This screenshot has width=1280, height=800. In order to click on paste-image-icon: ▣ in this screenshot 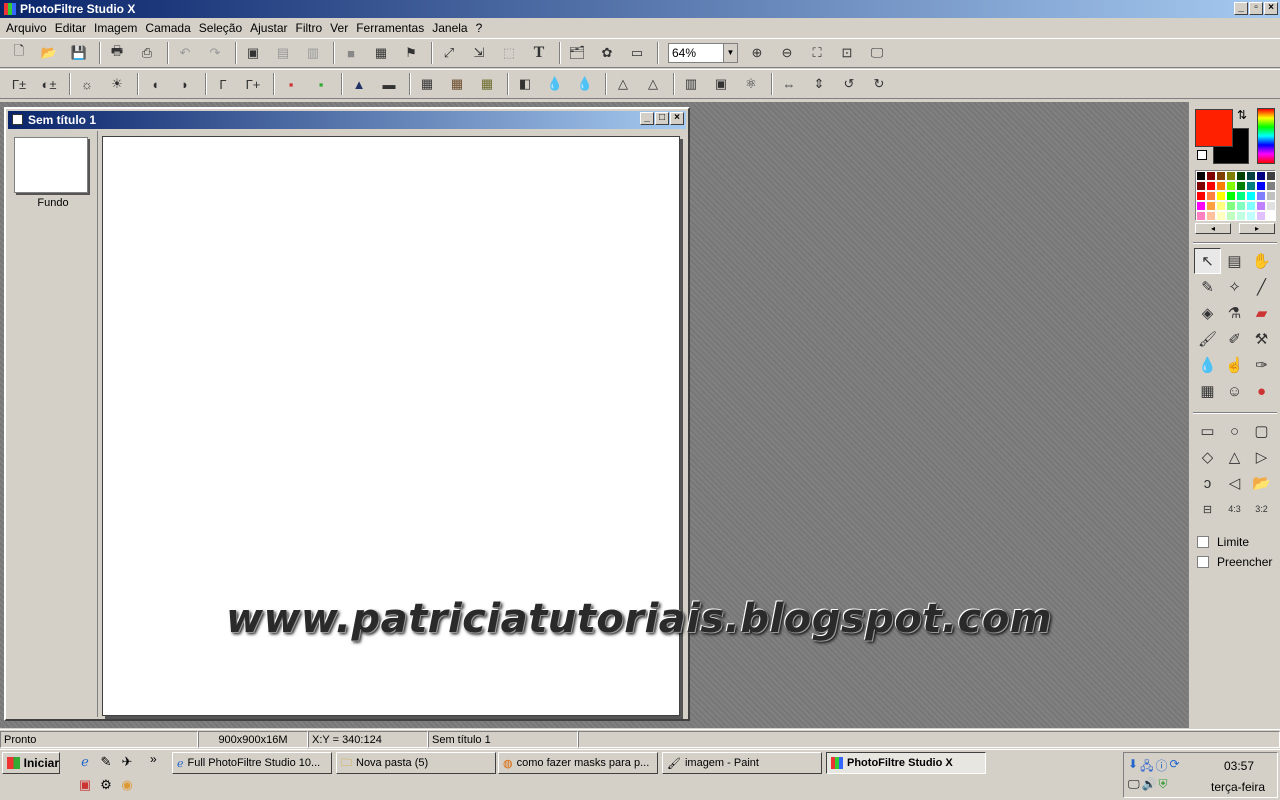, I will do `click(253, 53)`.